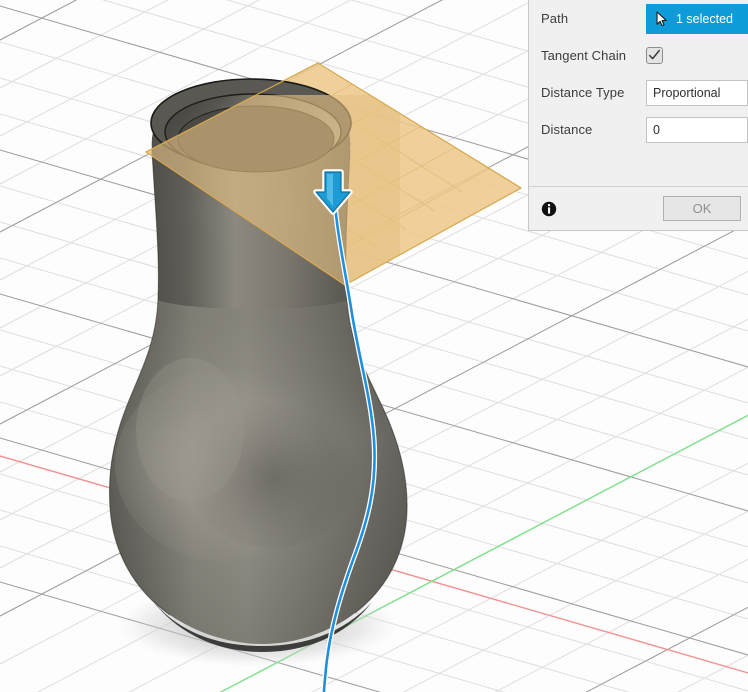 The height and width of the screenshot is (692, 748). What do you see at coordinates (638, 208) in the screenshot?
I see `dialog-footer: OK` at bounding box center [638, 208].